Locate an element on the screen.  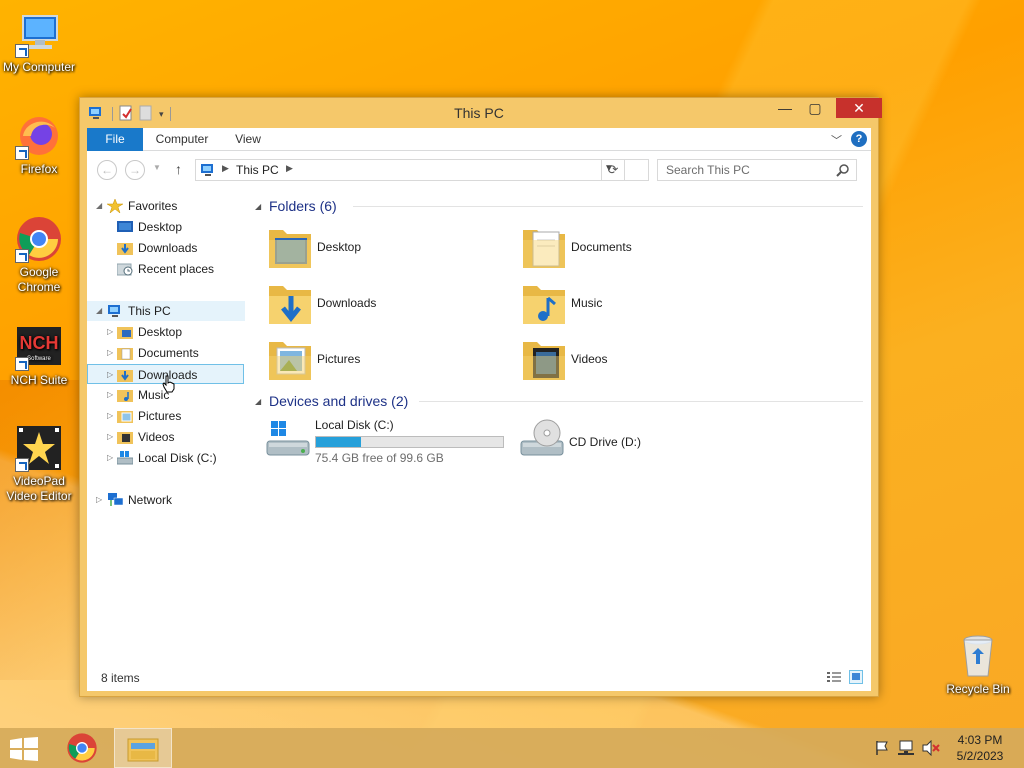
clock-date: 5/2/2023 is located at coordinates (980, 756).